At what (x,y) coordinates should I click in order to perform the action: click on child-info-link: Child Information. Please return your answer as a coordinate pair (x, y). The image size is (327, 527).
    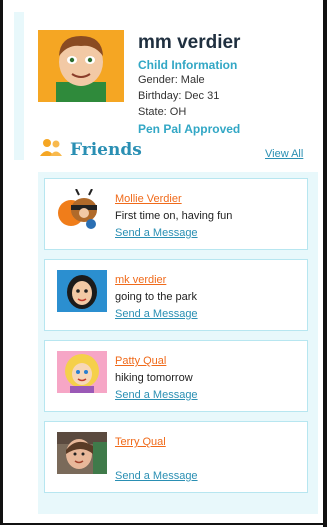
    Looking at the image, I should click on (187, 65).